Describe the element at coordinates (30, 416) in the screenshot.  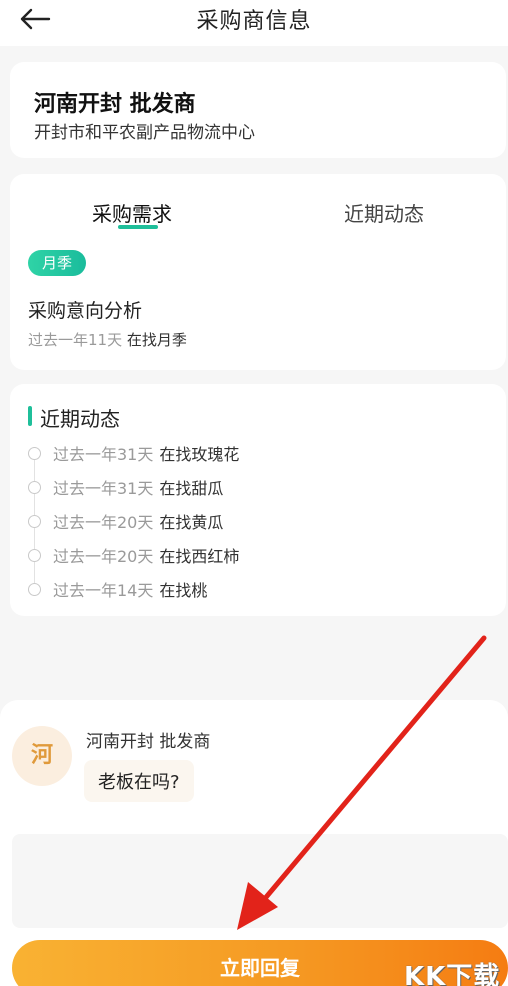
I see `section-accent-bar` at that location.